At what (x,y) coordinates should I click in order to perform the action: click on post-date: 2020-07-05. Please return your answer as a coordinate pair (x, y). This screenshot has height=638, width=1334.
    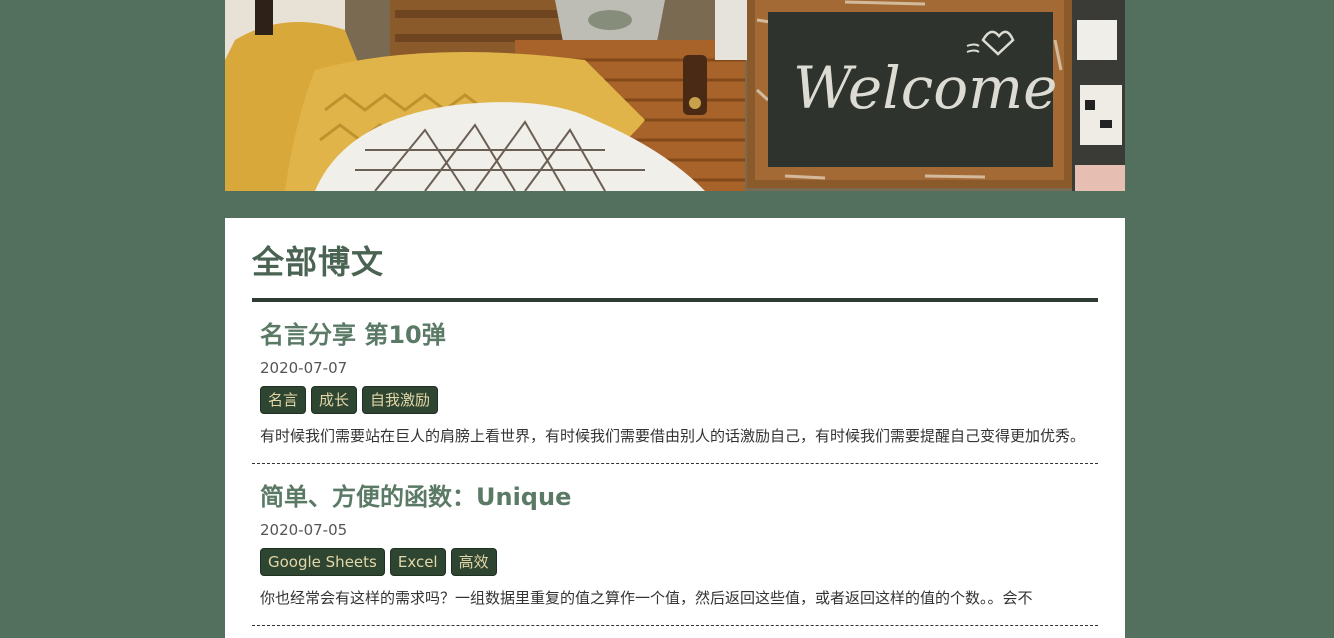
    Looking at the image, I should click on (304, 530).